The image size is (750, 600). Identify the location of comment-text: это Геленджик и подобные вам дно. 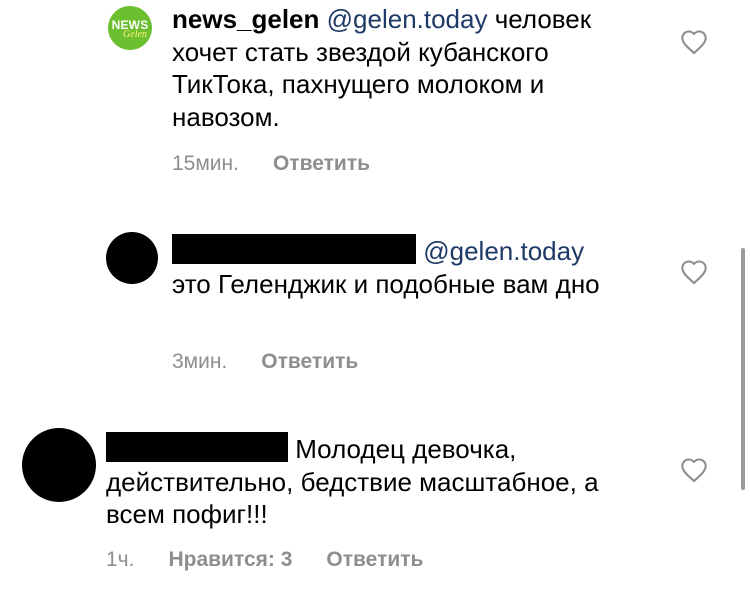
(386, 283).